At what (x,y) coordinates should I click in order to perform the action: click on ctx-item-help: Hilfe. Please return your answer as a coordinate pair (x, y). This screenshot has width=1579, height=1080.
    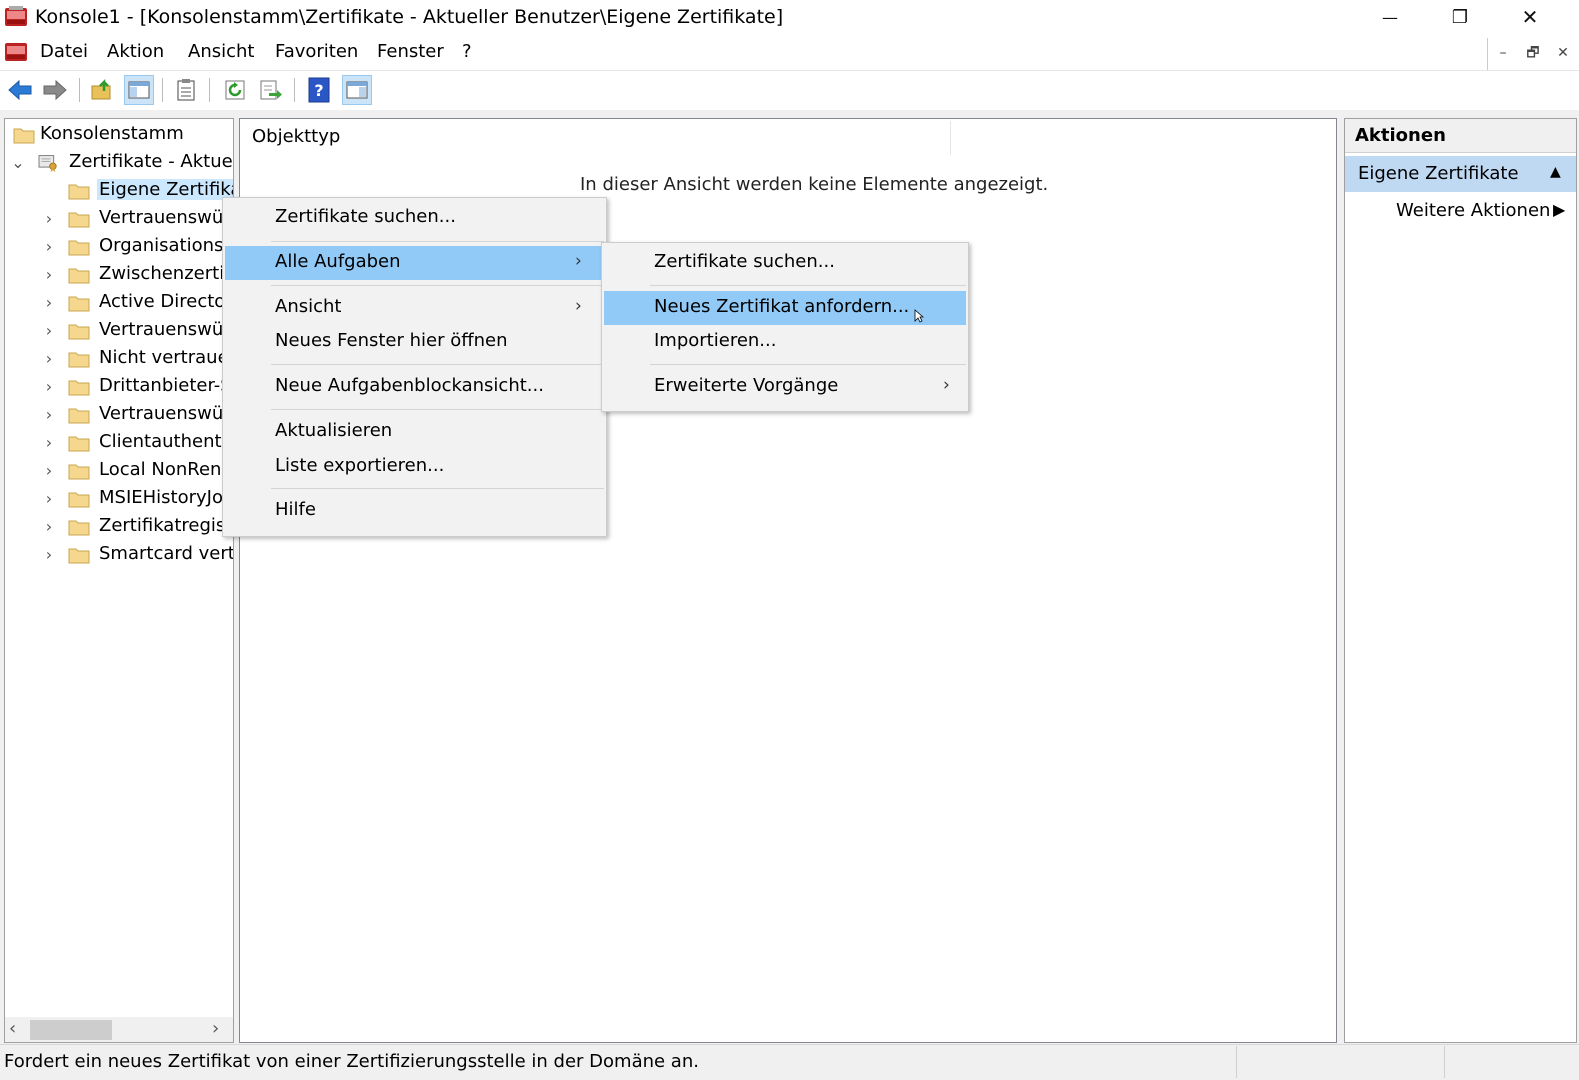
    Looking at the image, I should click on (414, 511).